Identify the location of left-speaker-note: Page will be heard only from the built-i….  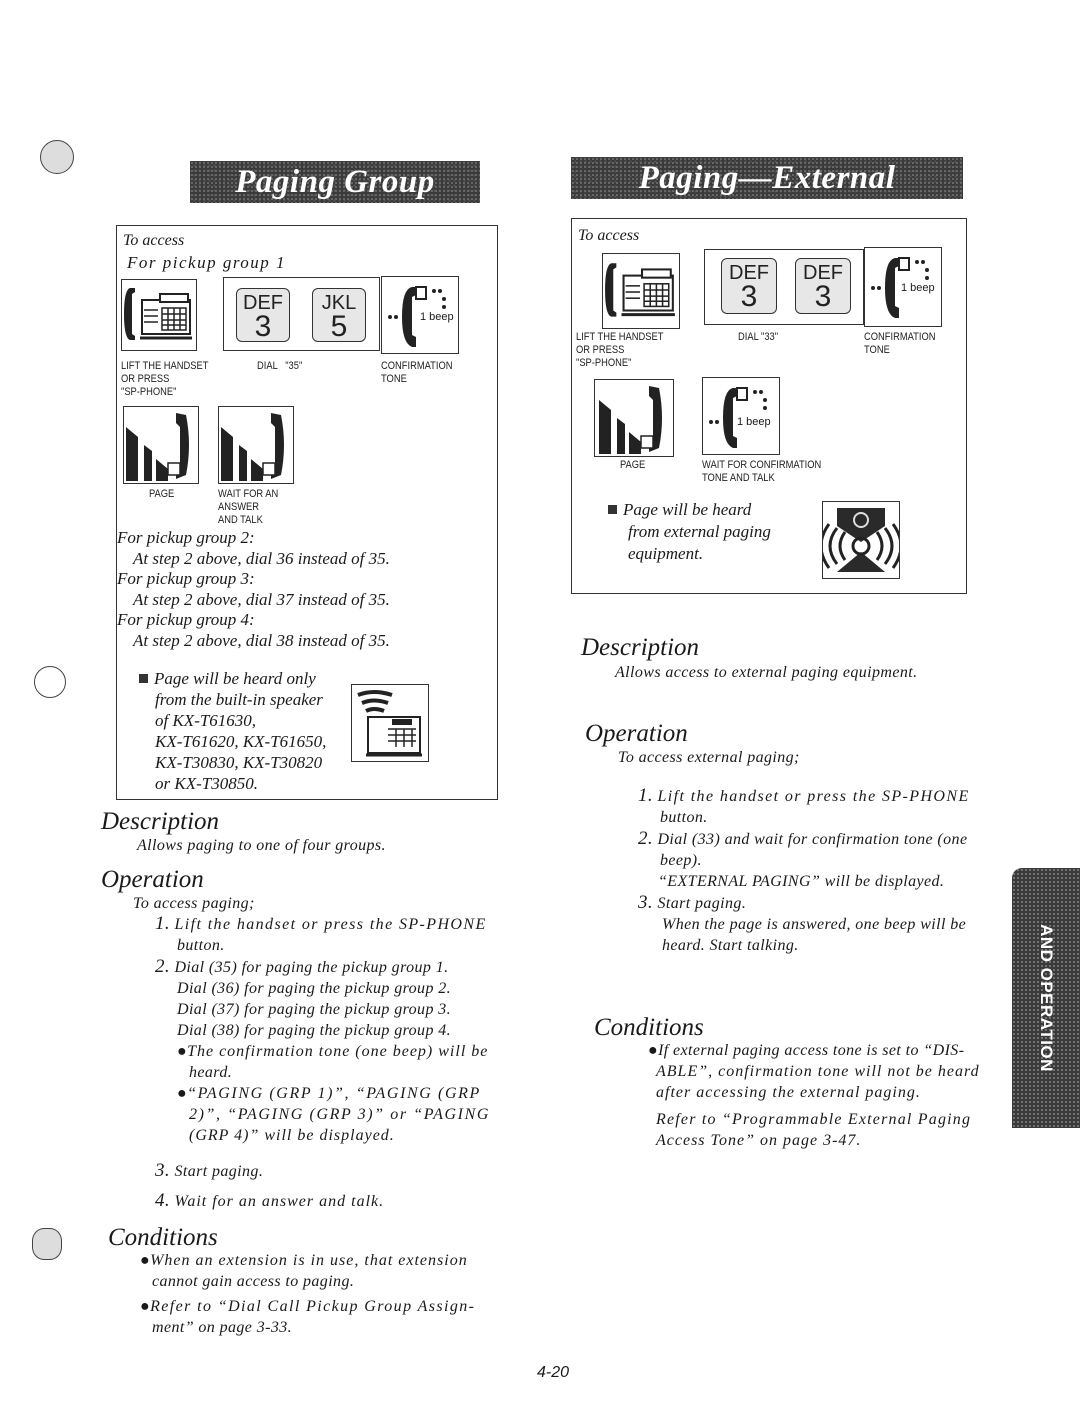
(254, 731).